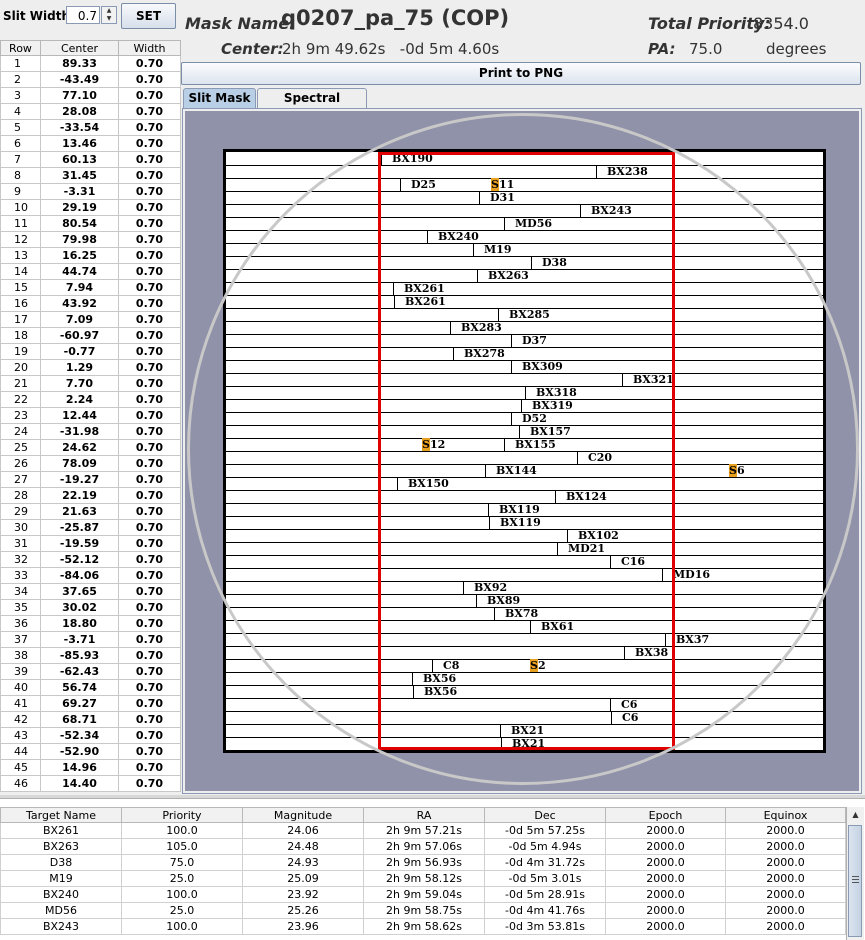 The width and height of the screenshot is (865, 940). What do you see at coordinates (79, 767) in the screenshot?
I see `row-center: 14.96` at bounding box center [79, 767].